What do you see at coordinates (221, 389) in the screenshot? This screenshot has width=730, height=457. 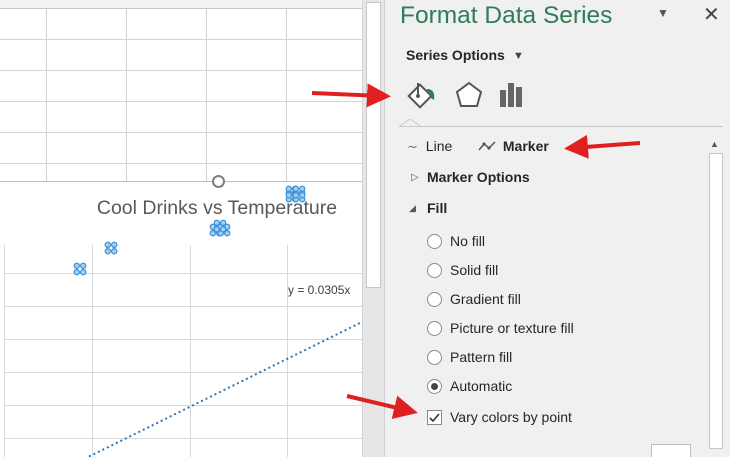 I see `trendline` at bounding box center [221, 389].